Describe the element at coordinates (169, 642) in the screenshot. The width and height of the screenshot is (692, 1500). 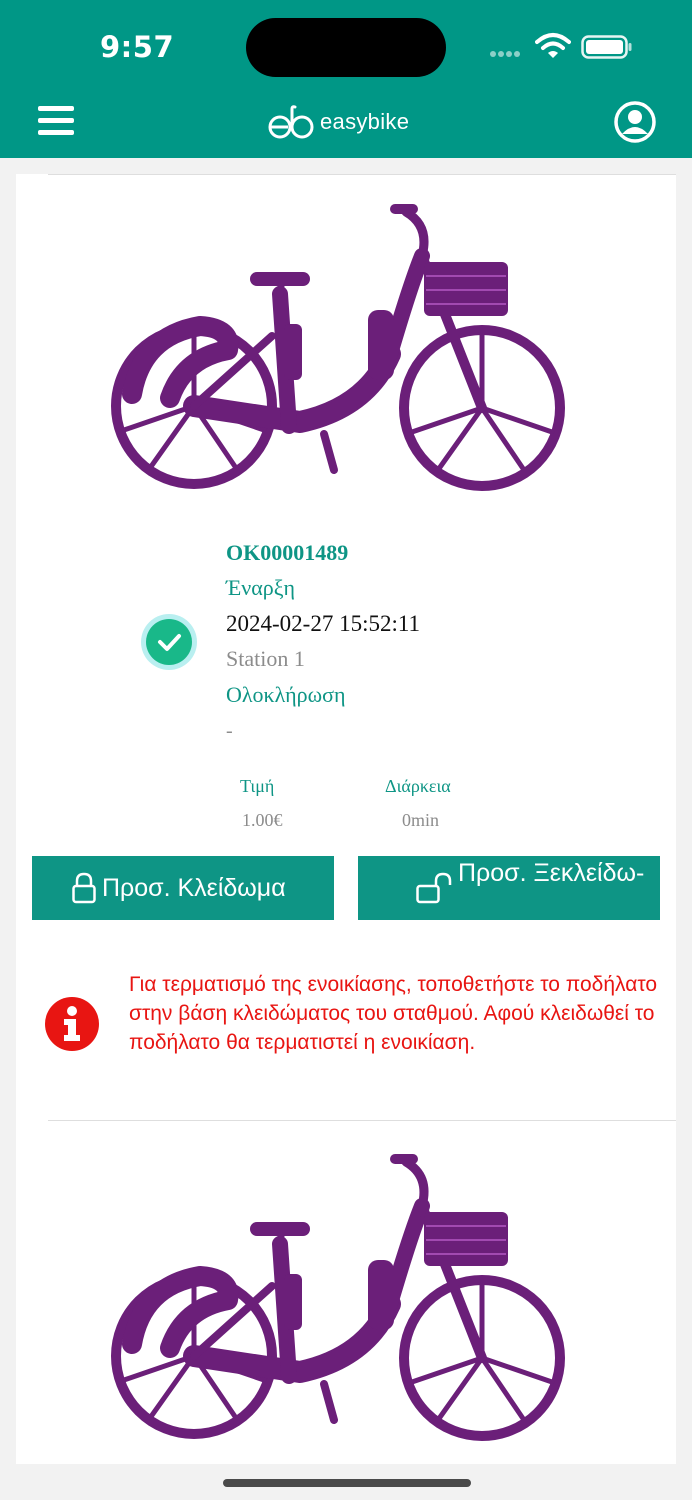
I see `check-circle-icon` at that location.